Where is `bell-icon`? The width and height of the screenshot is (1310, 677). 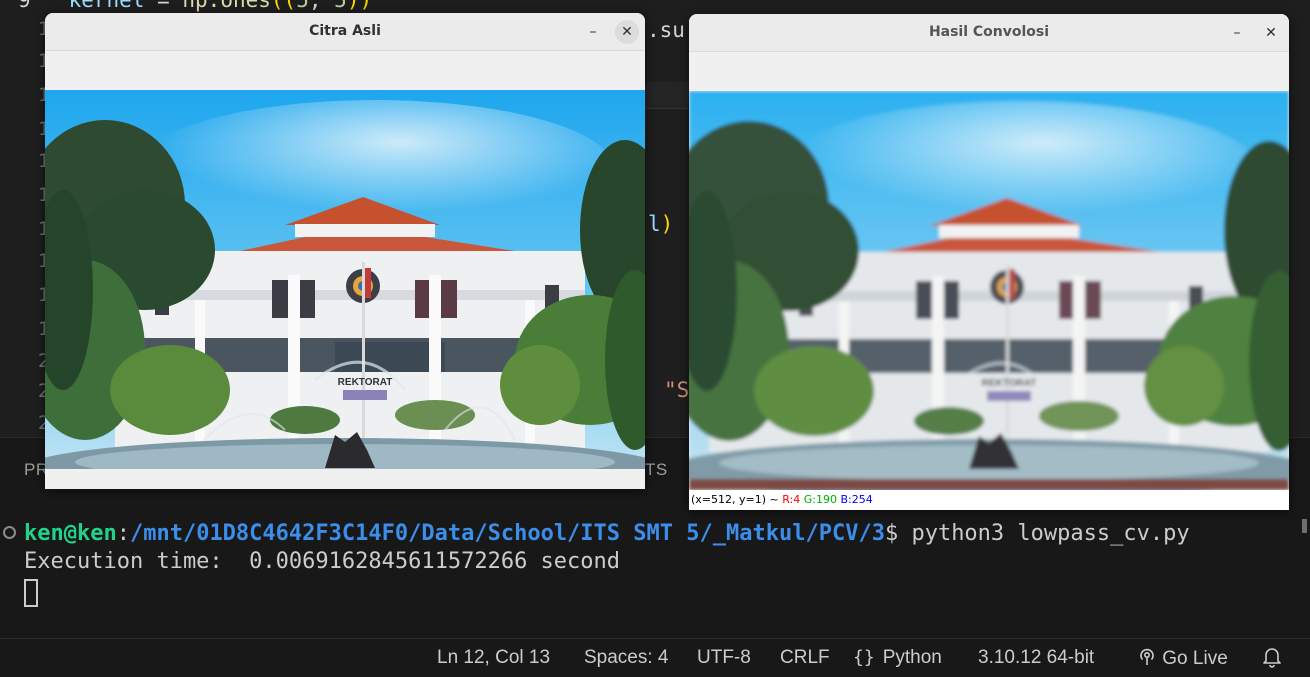
bell-icon is located at coordinates (1272, 658).